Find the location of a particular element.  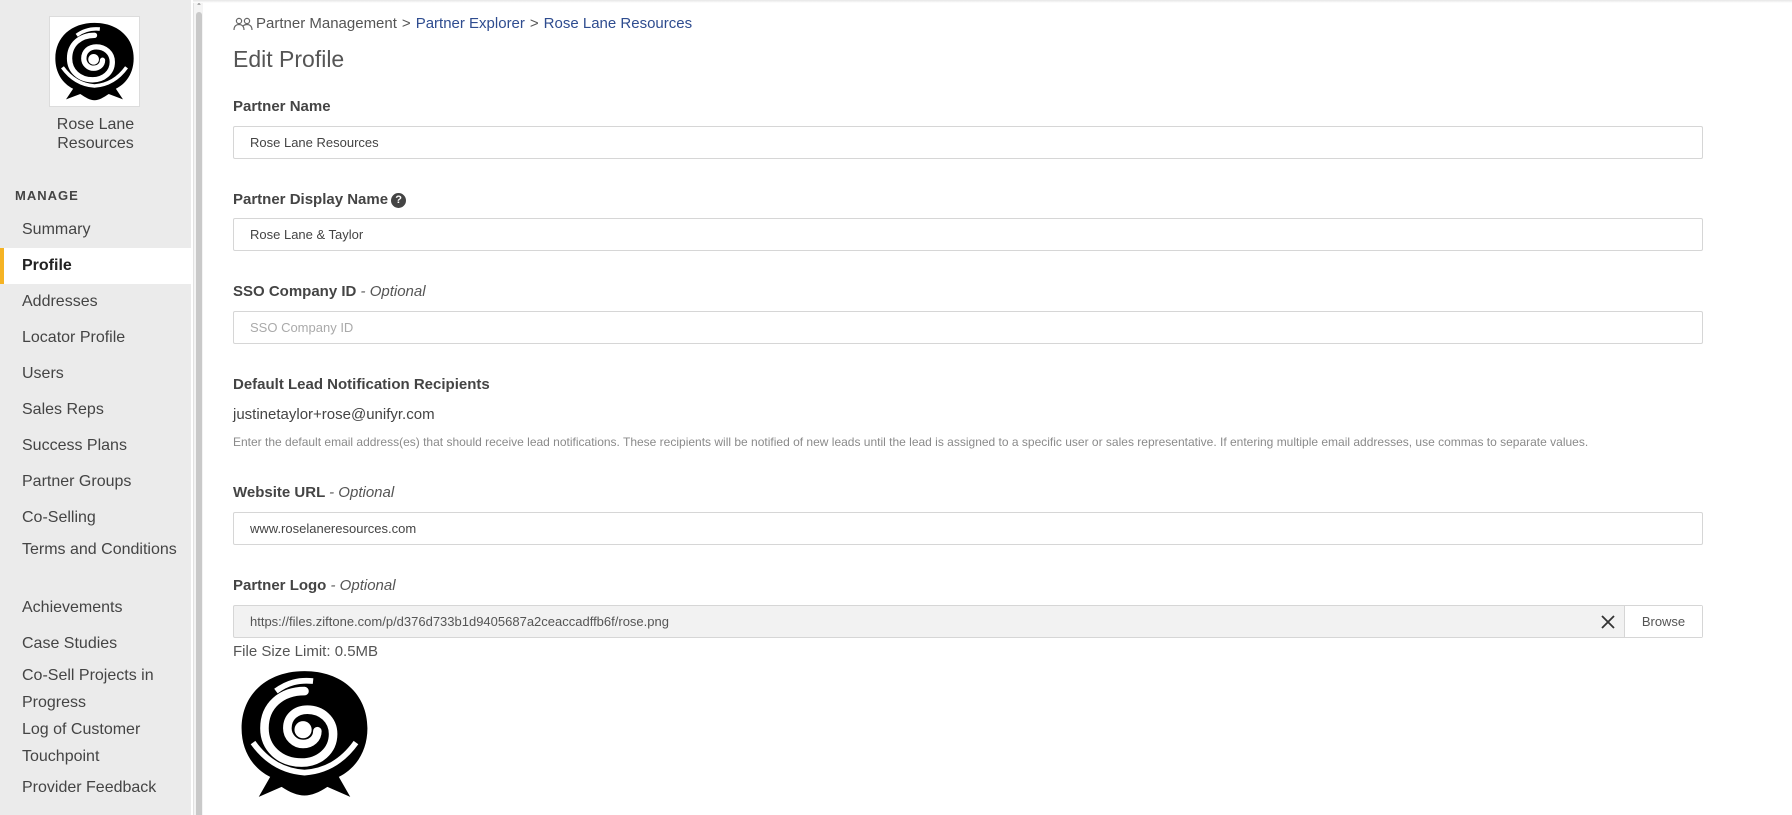

sso-label-text: SSO Company ID is located at coordinates (295, 291).